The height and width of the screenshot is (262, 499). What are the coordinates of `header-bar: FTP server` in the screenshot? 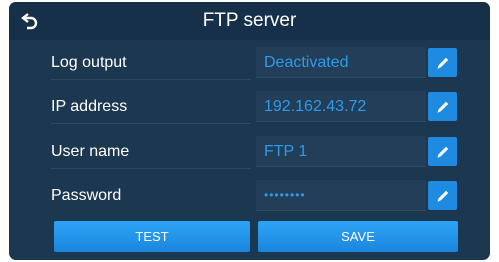 It's located at (249, 21).